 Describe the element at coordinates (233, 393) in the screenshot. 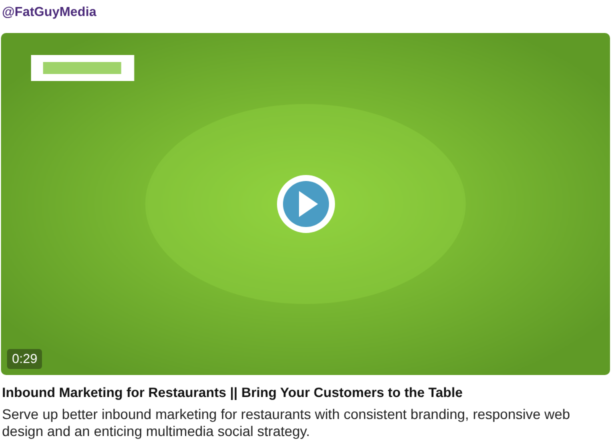

I see `video-title: Inbound Marketing for Restaurants || Bring Your Customers to the Table` at that location.